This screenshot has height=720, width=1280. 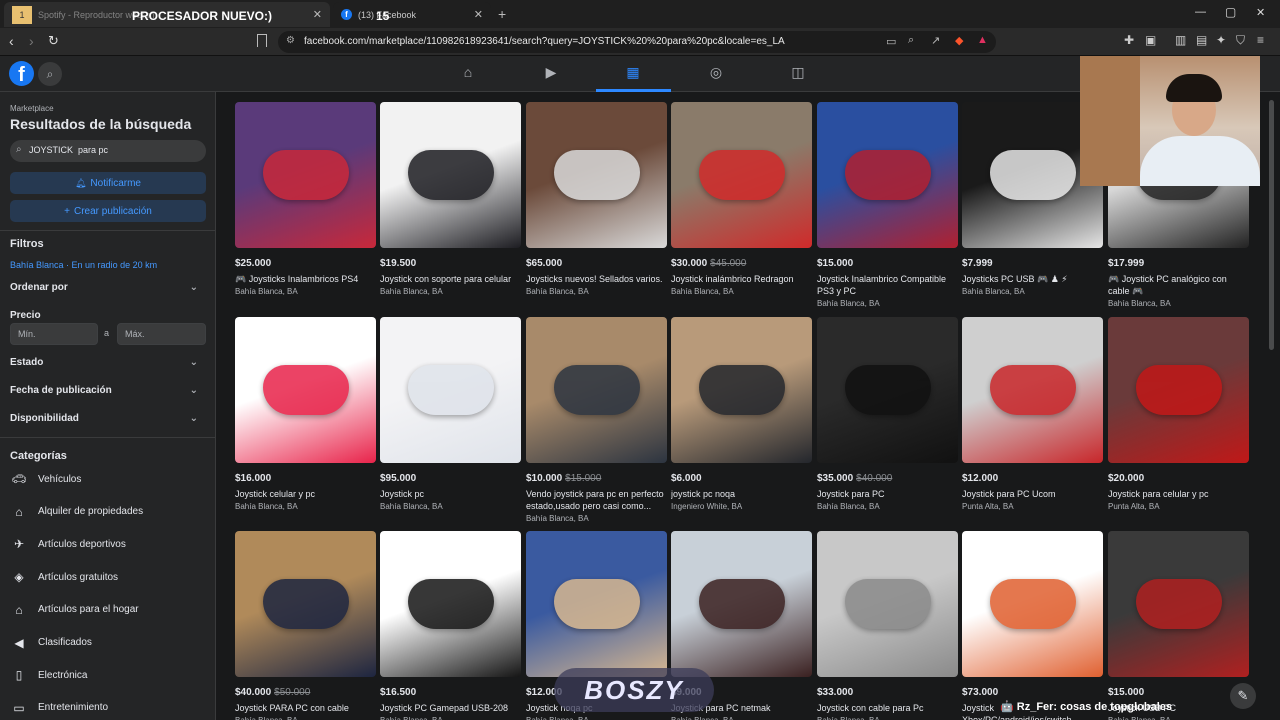 What do you see at coordinates (108, 479) in the screenshot?
I see `category-item: 🚗︎ Vehículos` at bounding box center [108, 479].